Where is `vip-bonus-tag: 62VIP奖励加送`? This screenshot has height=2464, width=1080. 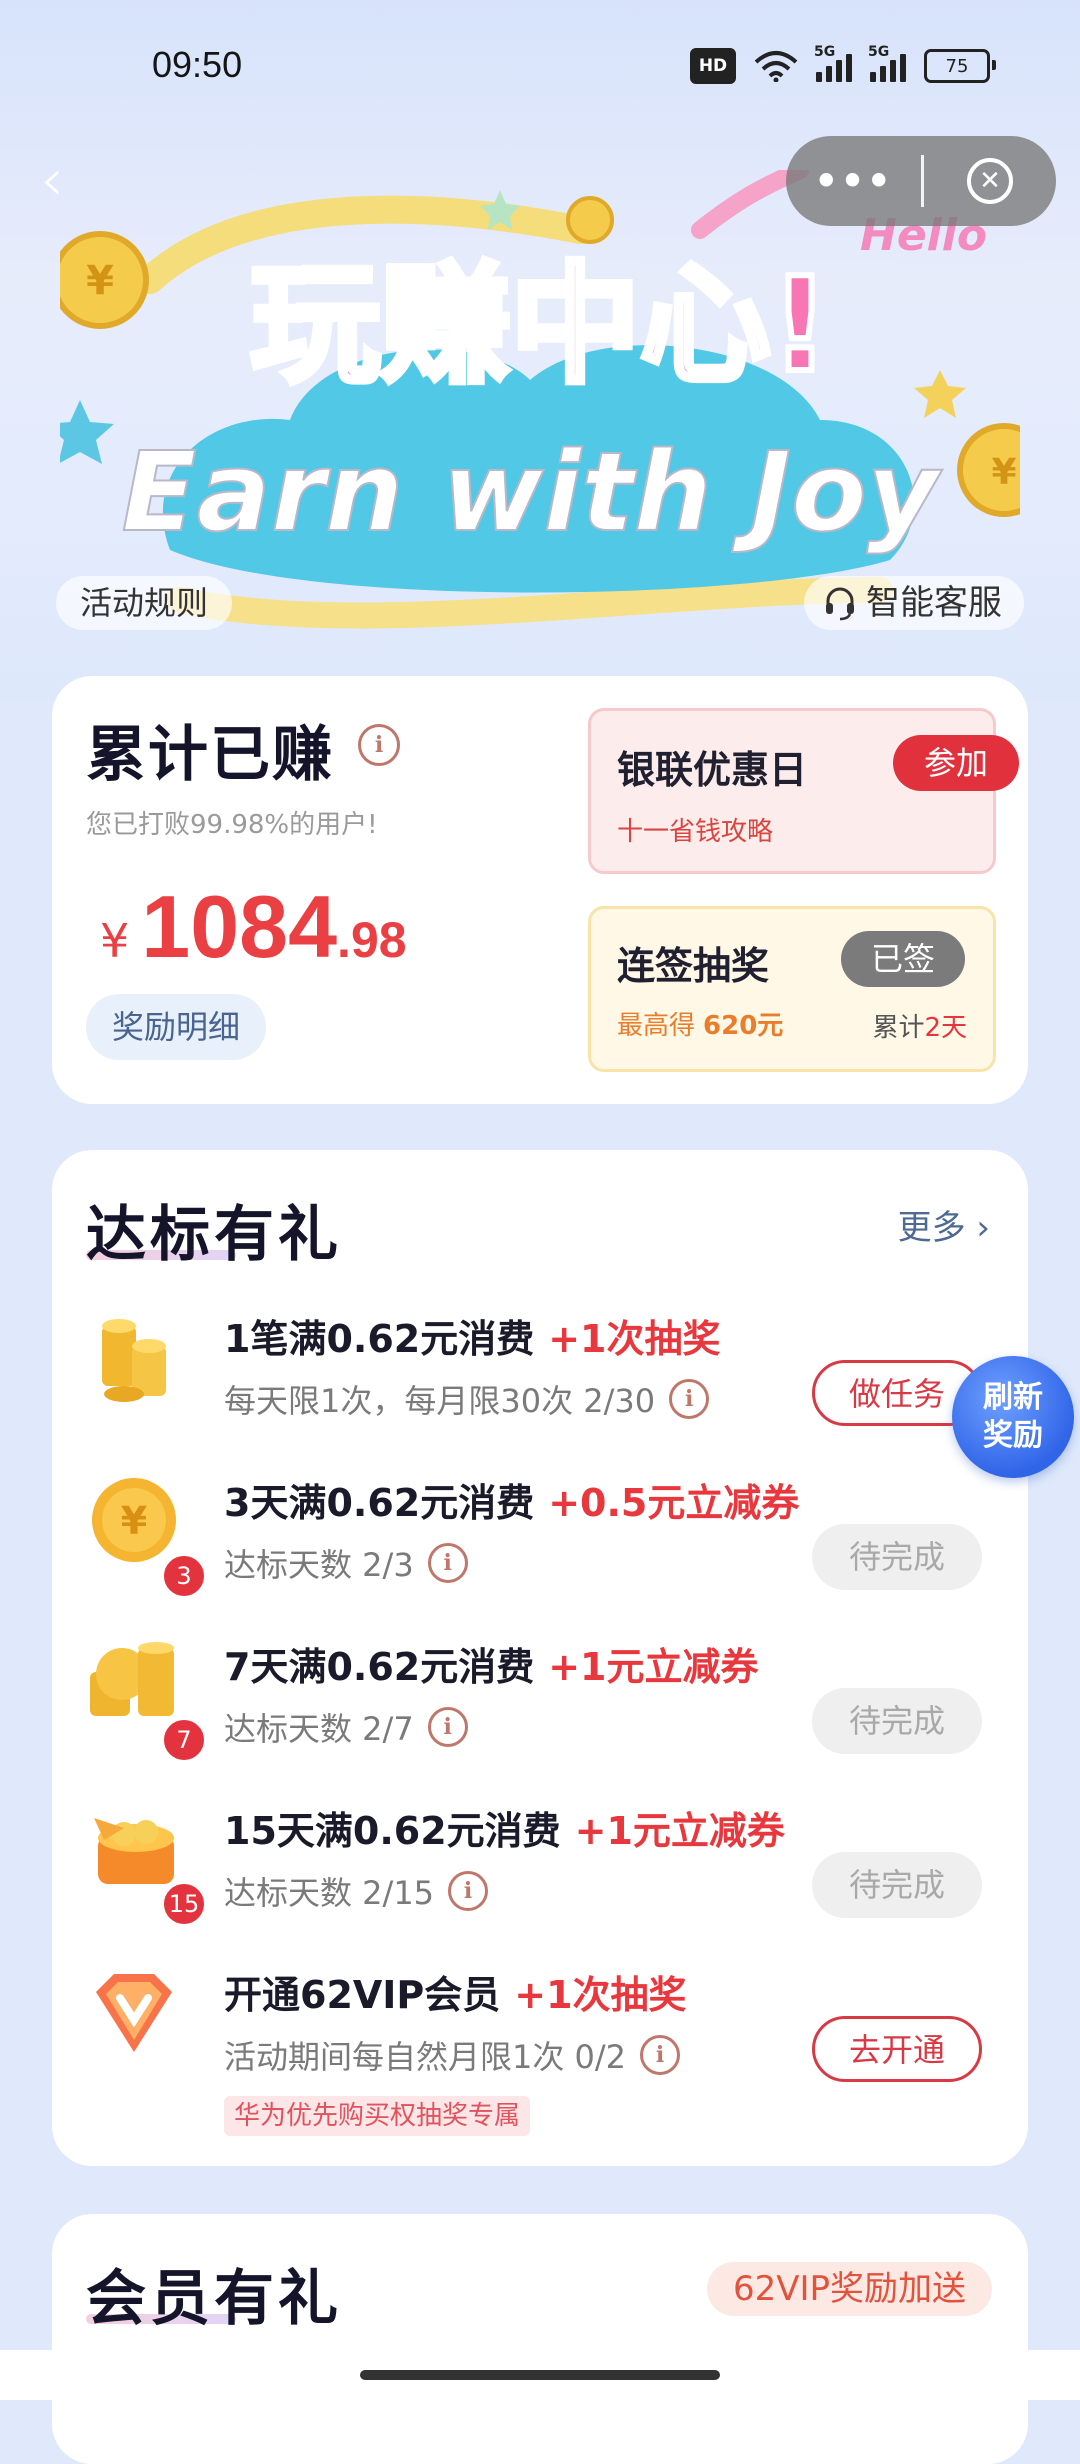 vip-bonus-tag: 62VIP奖励加送 is located at coordinates (849, 2289).